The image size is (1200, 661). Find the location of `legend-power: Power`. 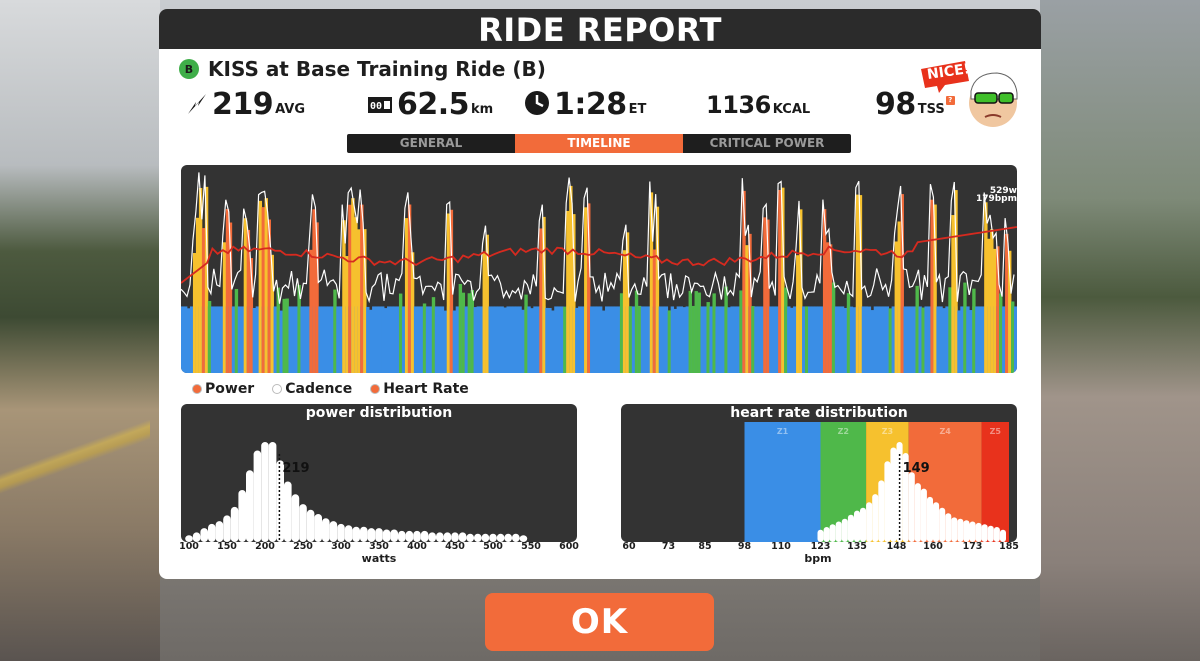

legend-power: Power is located at coordinates (223, 389).